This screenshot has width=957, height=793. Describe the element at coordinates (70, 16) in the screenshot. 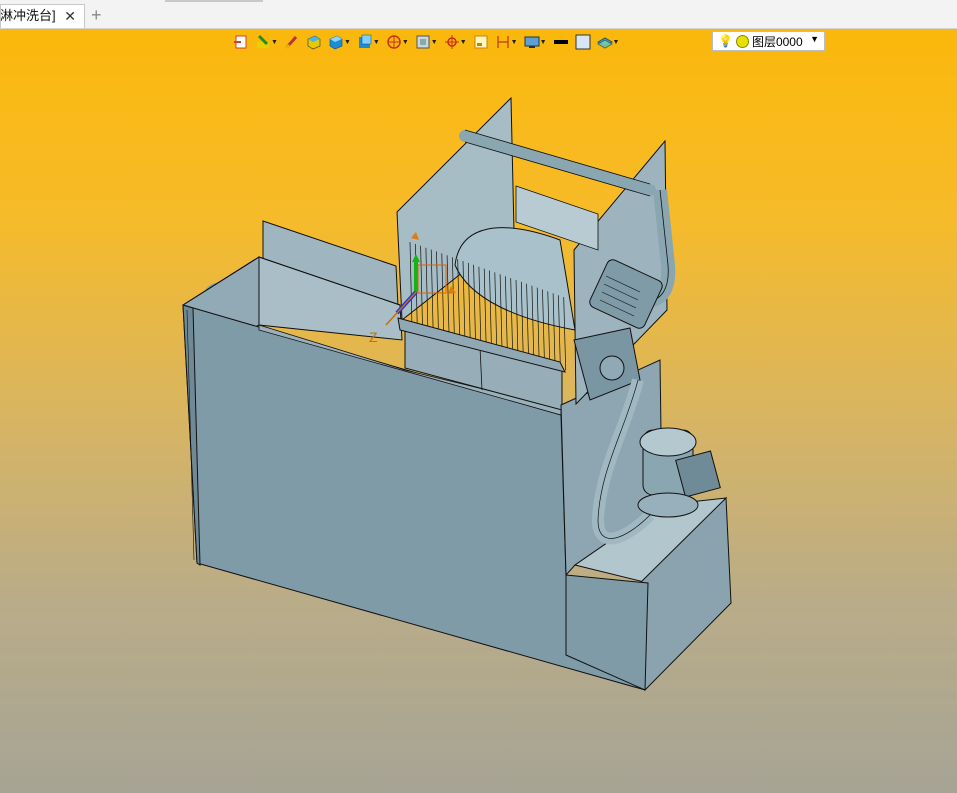

I see `close-tab-icon: ✕` at that location.